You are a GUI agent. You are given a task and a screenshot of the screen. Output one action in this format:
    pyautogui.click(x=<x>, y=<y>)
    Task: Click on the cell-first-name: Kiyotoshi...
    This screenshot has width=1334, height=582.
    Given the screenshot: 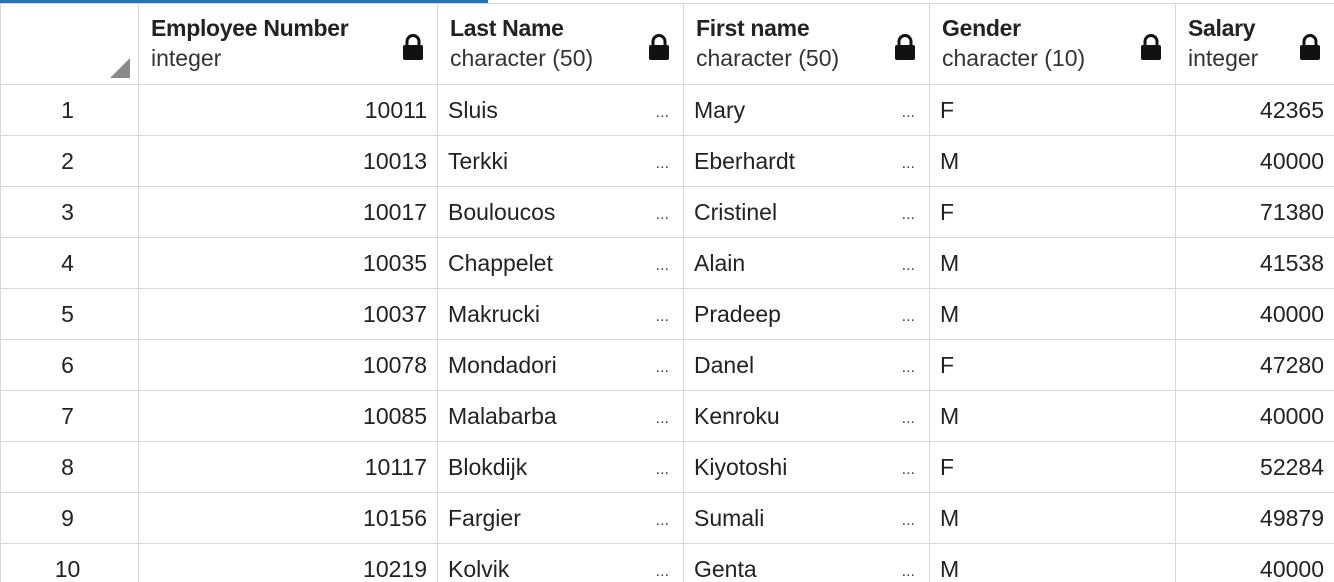 What is the action you would take?
    pyautogui.click(x=806, y=467)
    